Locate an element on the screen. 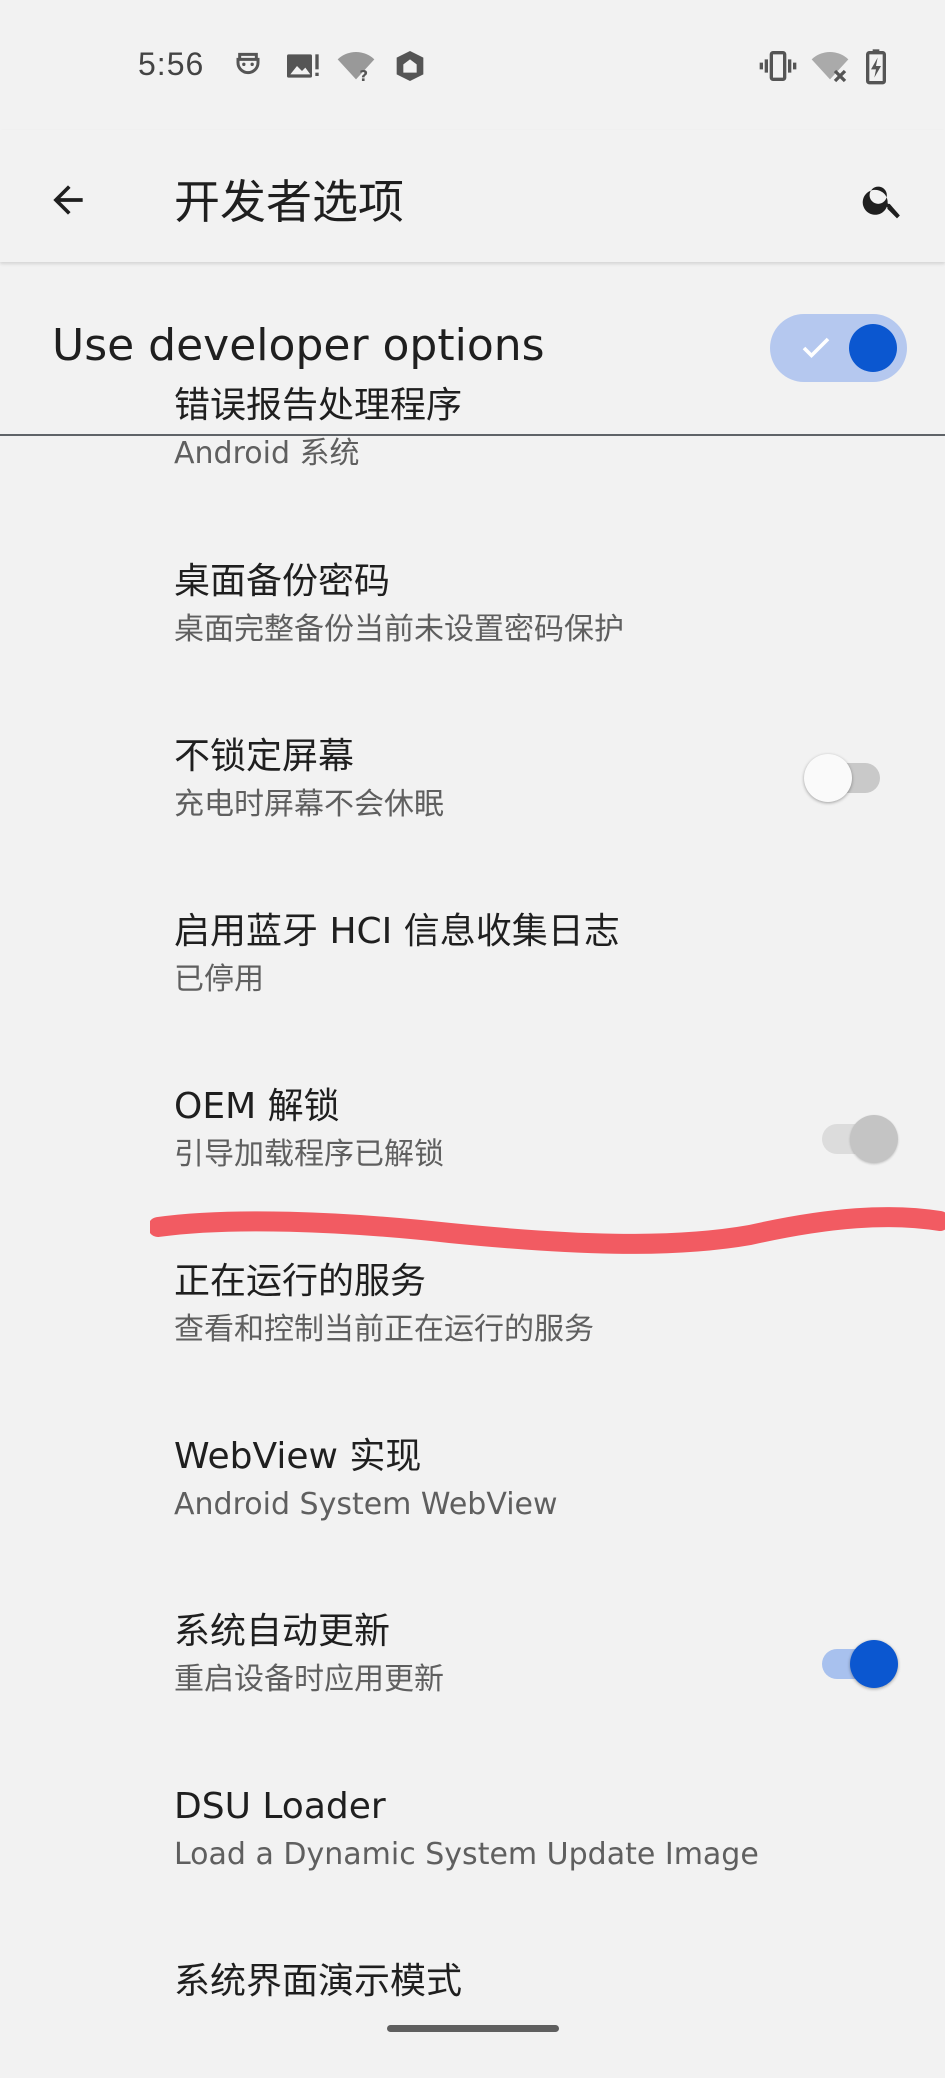 Image resolution: width=945 pixels, height=2078 pixels. setting-title: 系统界面演示模式 is located at coordinates (318, 1981).